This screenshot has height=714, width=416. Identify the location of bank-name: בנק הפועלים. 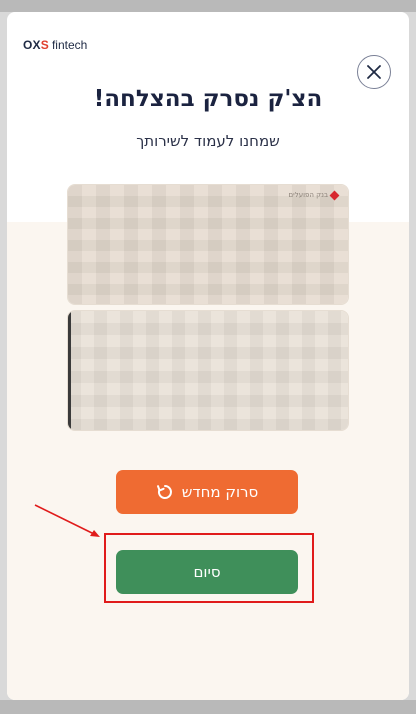
(308, 195).